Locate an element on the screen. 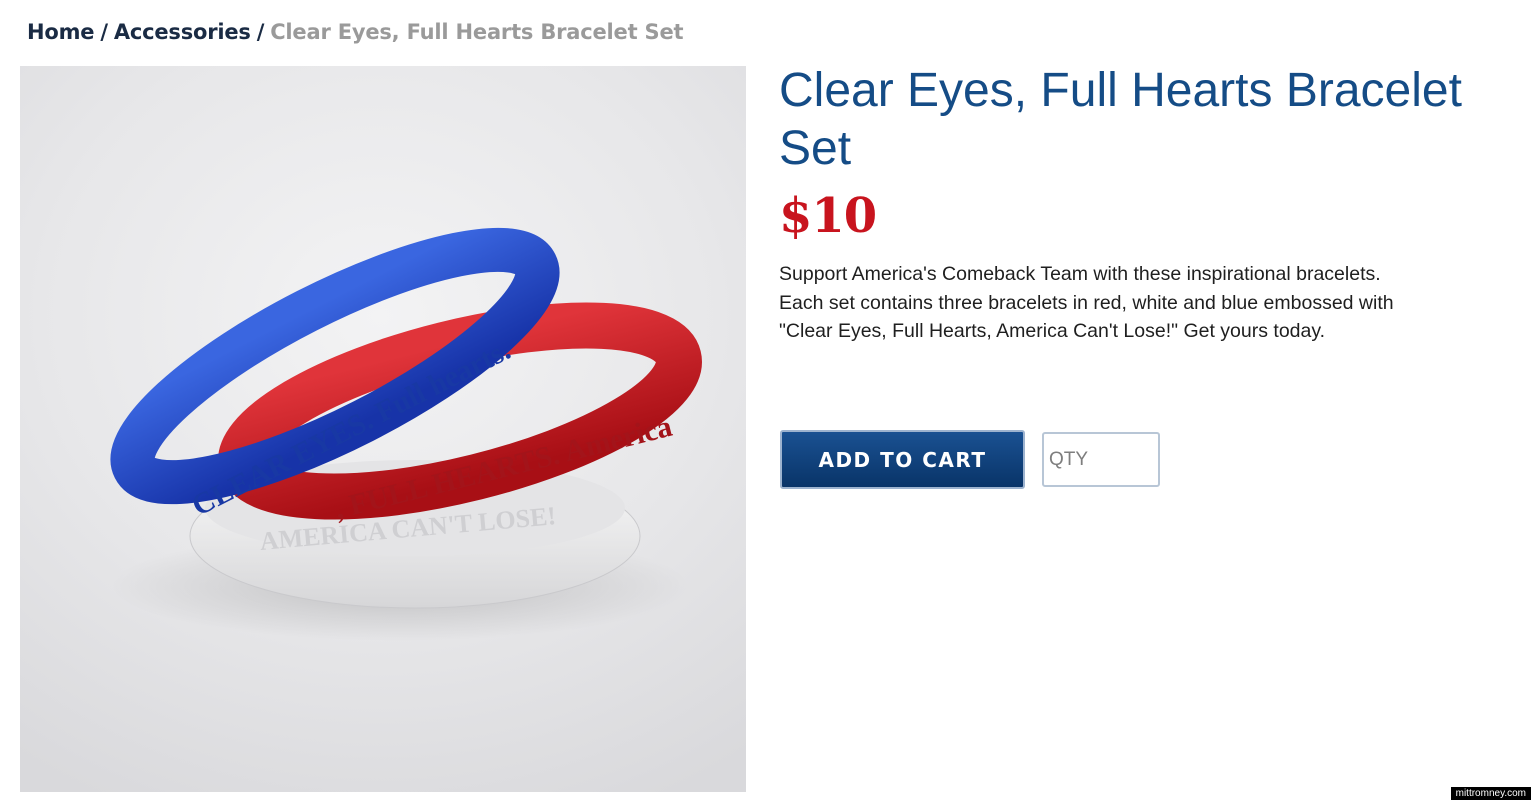 The height and width of the screenshot is (802, 1536). breadcrumb-current: Clear Eyes, Full Hearts Bracelet Set is located at coordinates (477, 32).